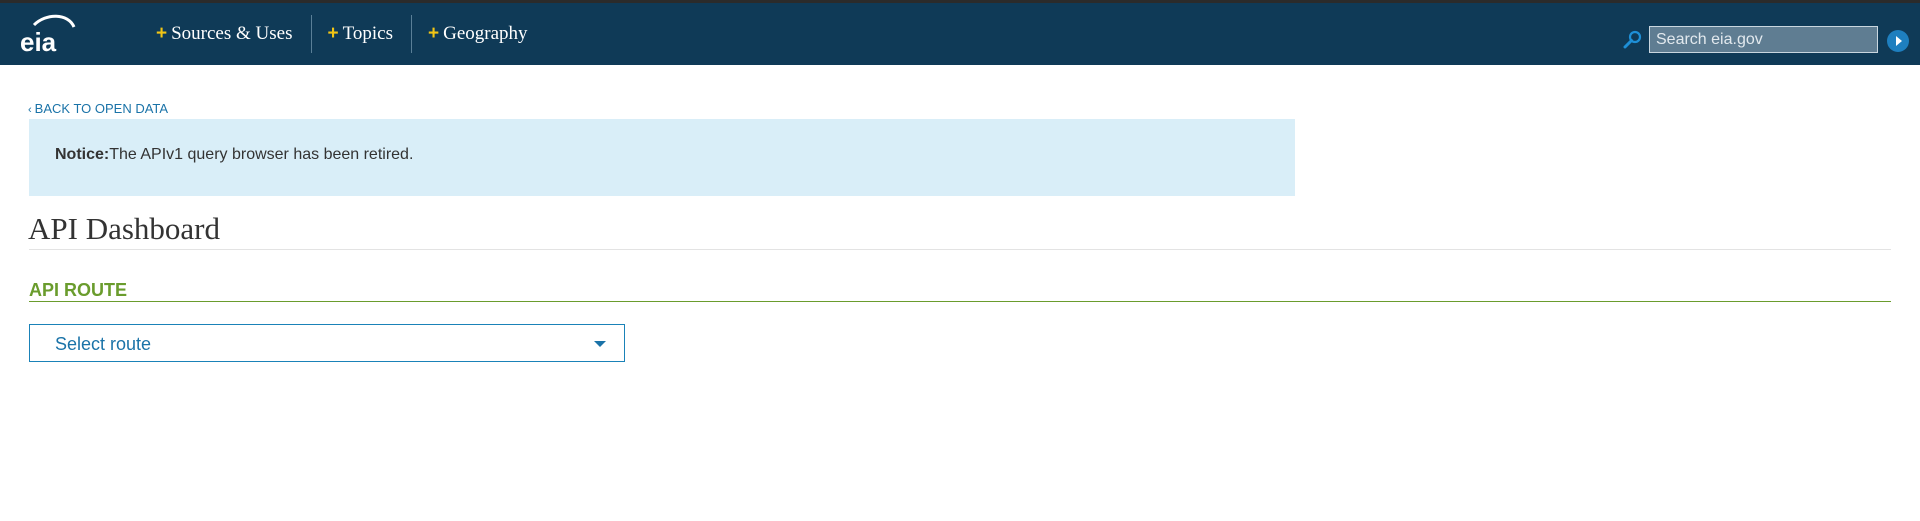 The width and height of the screenshot is (1920, 521). I want to click on nav-topics: + Topics, so click(362, 34).